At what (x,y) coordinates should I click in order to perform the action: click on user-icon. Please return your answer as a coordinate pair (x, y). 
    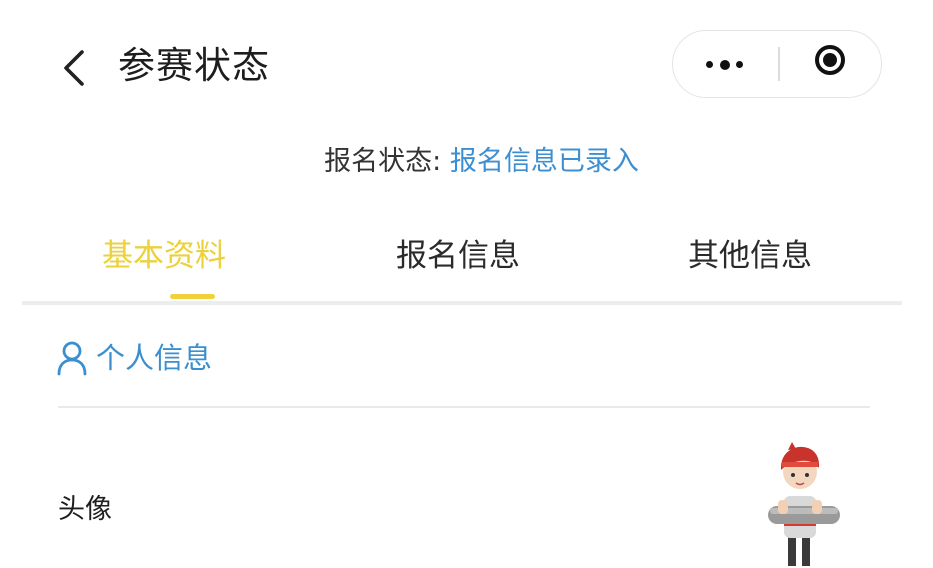
    Looking at the image, I should click on (72, 358).